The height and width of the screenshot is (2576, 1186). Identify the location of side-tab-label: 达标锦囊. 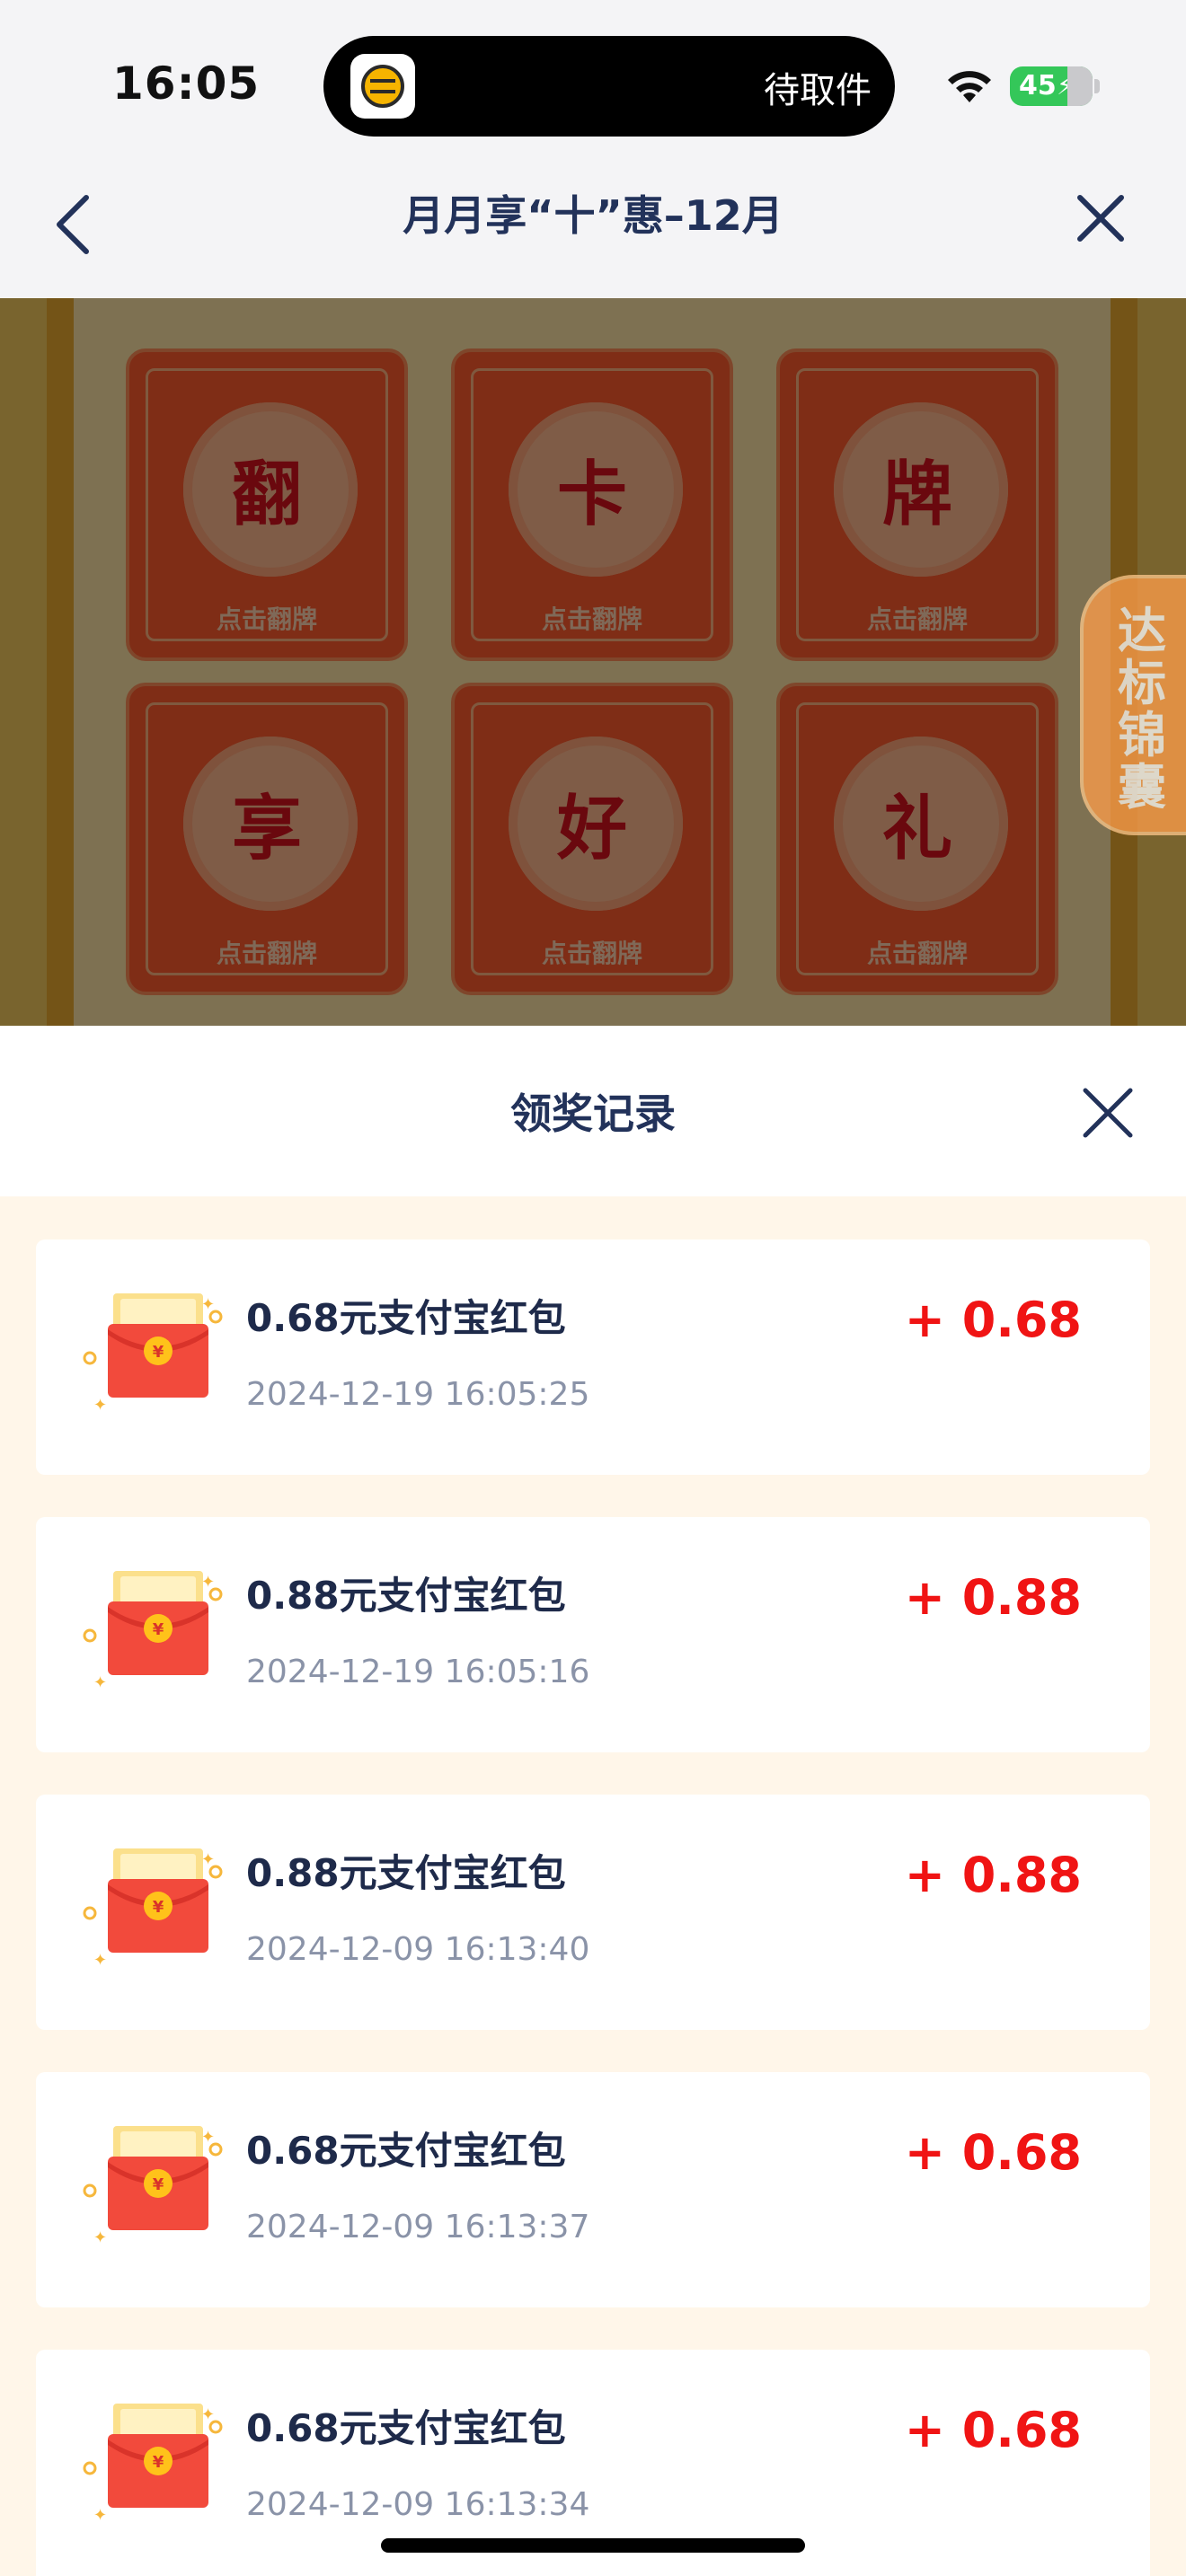
(1142, 709).